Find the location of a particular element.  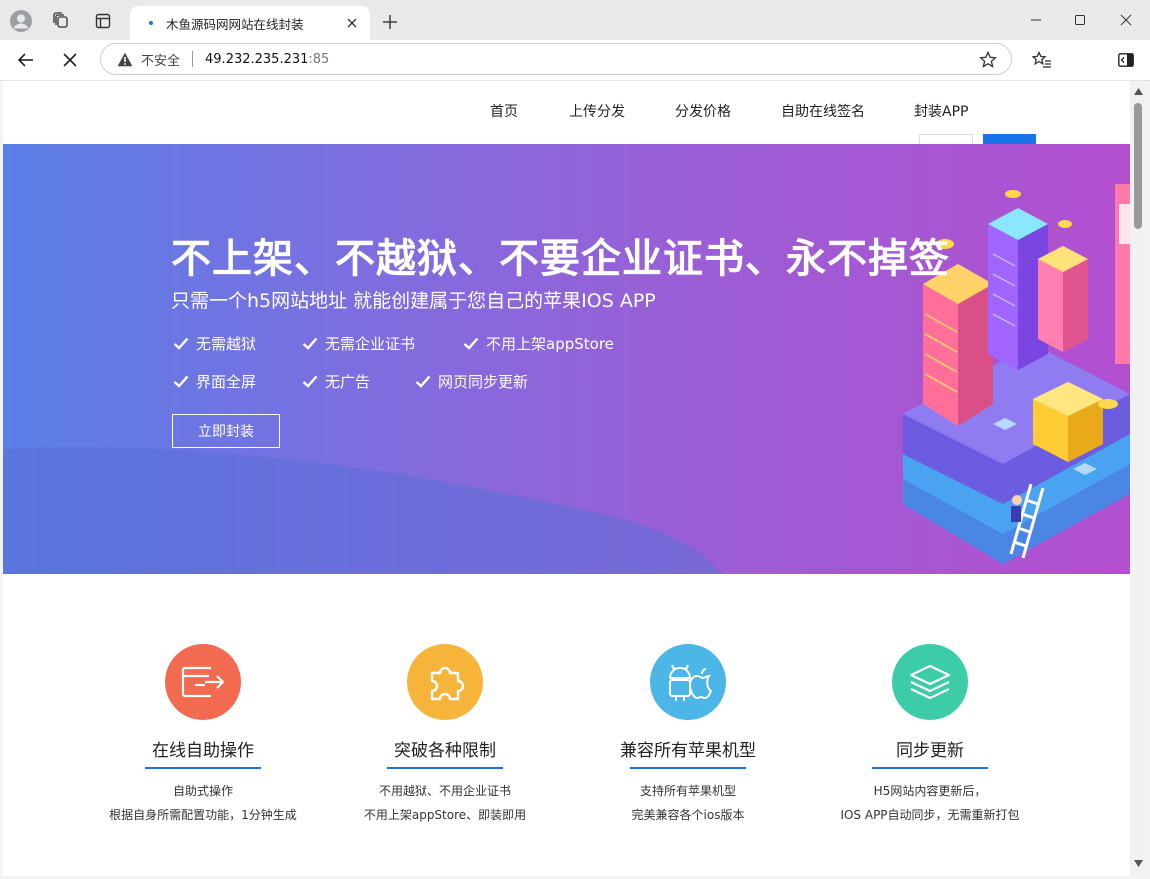

feature-item: 网页同步更新 is located at coordinates (471, 381).